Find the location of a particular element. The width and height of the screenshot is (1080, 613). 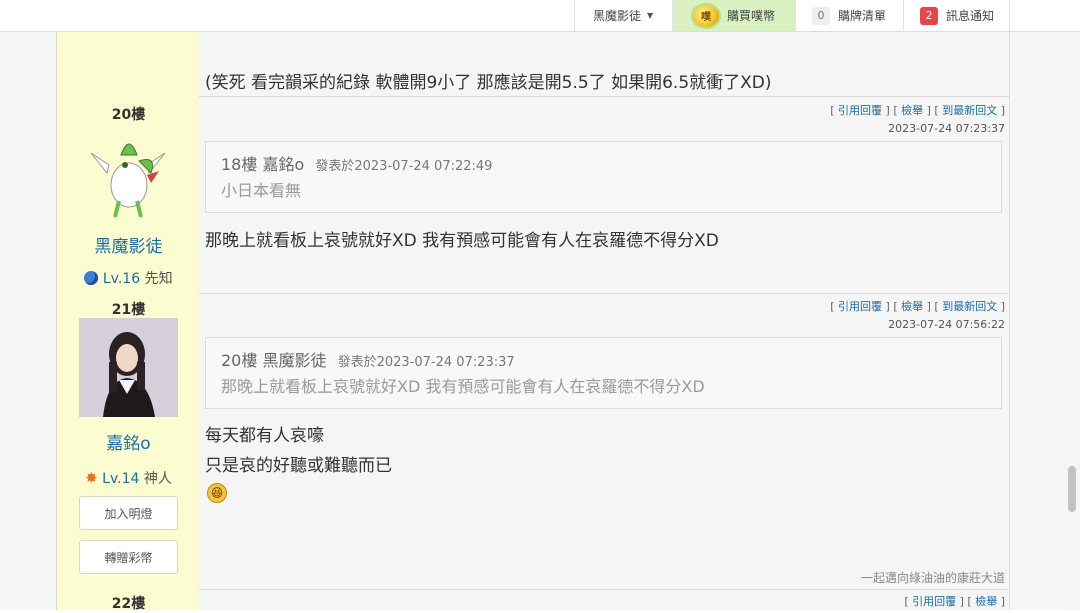

post-side is located at coordinates (127, 64).